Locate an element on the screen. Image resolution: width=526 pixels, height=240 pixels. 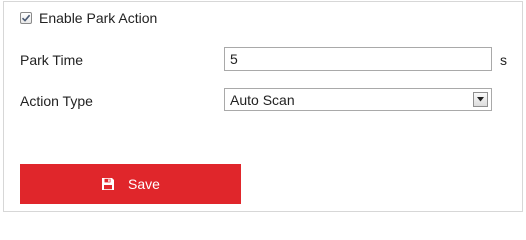
action-type-selected-value: Auto Scan is located at coordinates (262, 99).